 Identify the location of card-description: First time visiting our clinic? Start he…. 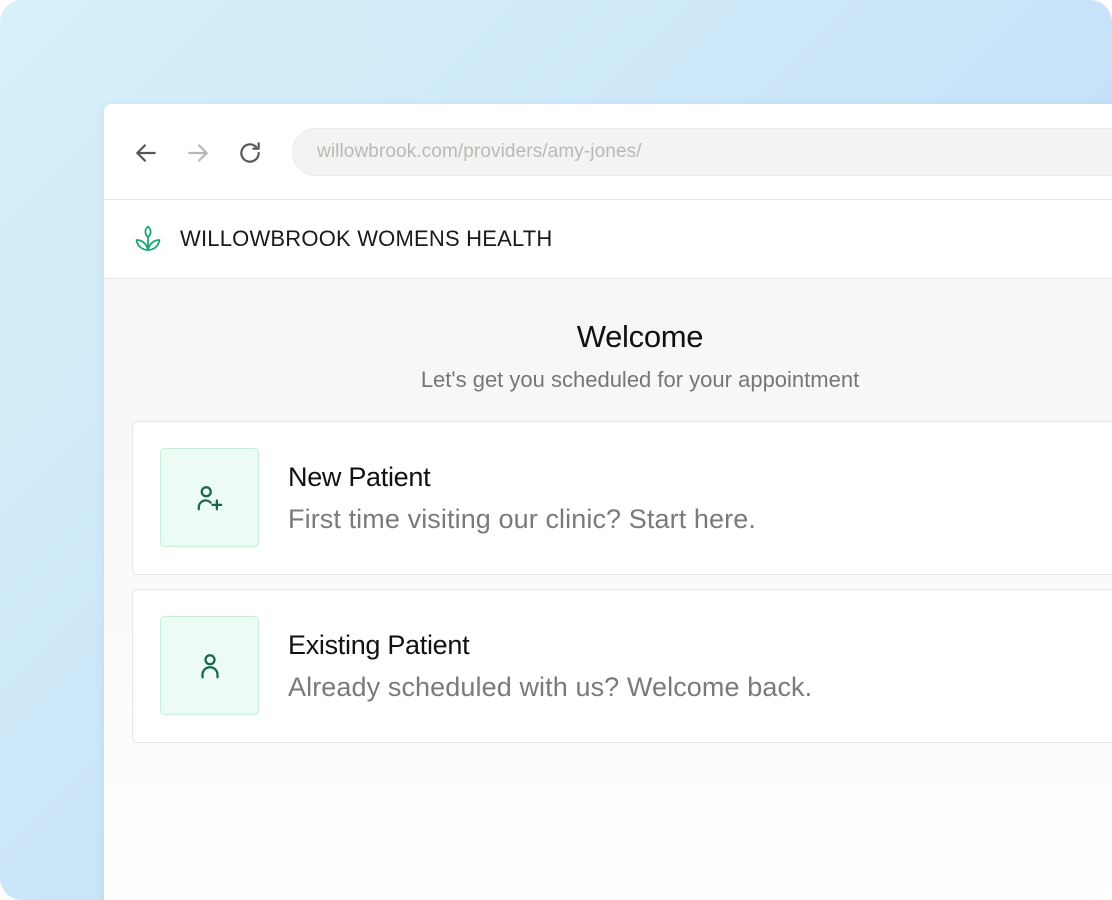
(522, 519).